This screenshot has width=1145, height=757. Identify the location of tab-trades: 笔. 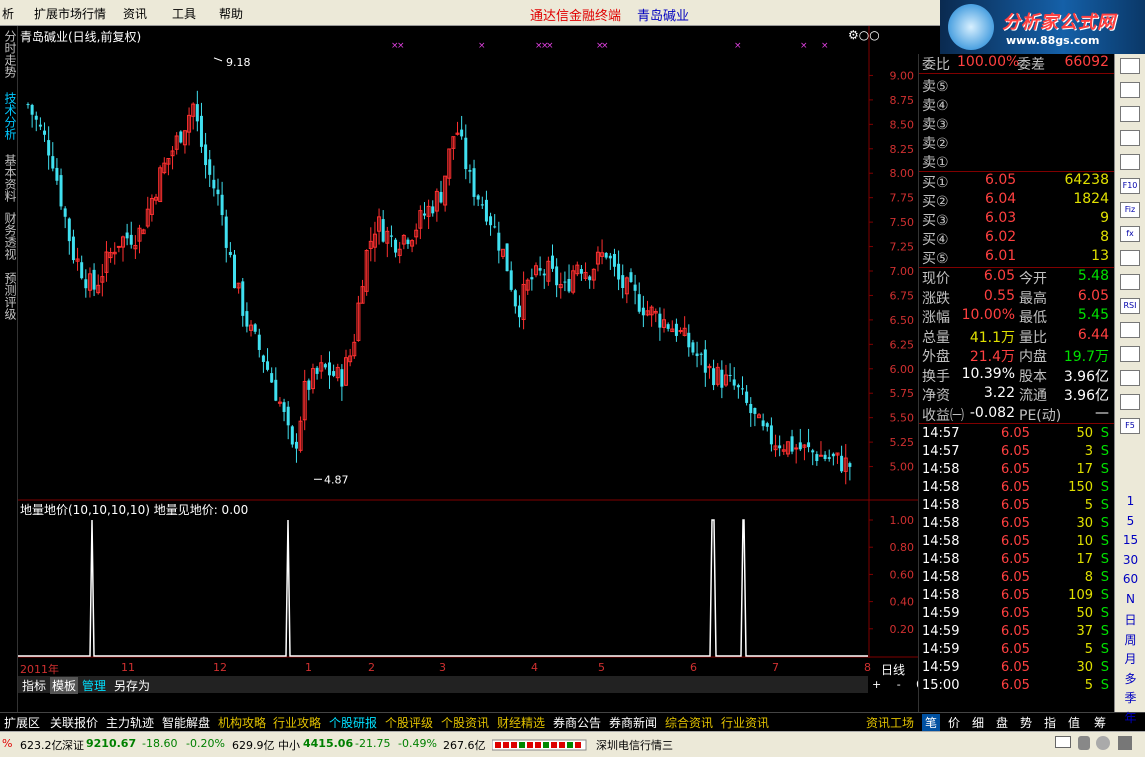
(931, 722).